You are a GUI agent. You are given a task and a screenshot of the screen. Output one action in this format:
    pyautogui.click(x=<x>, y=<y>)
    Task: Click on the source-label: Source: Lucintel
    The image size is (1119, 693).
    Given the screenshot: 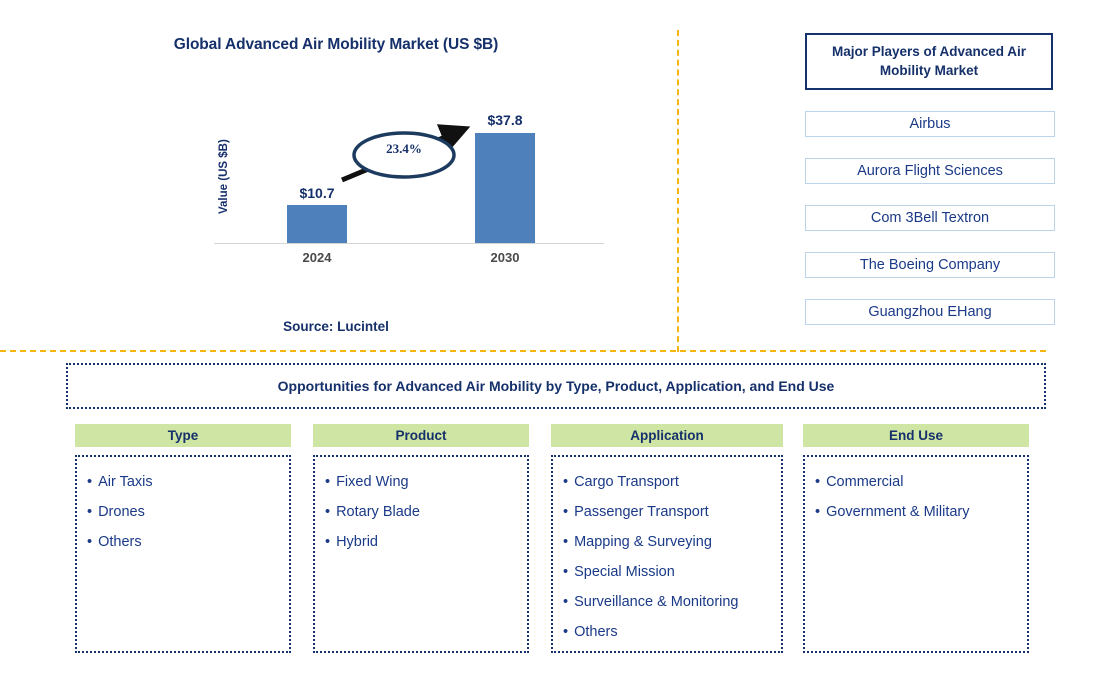 What is the action you would take?
    pyautogui.click(x=336, y=326)
    